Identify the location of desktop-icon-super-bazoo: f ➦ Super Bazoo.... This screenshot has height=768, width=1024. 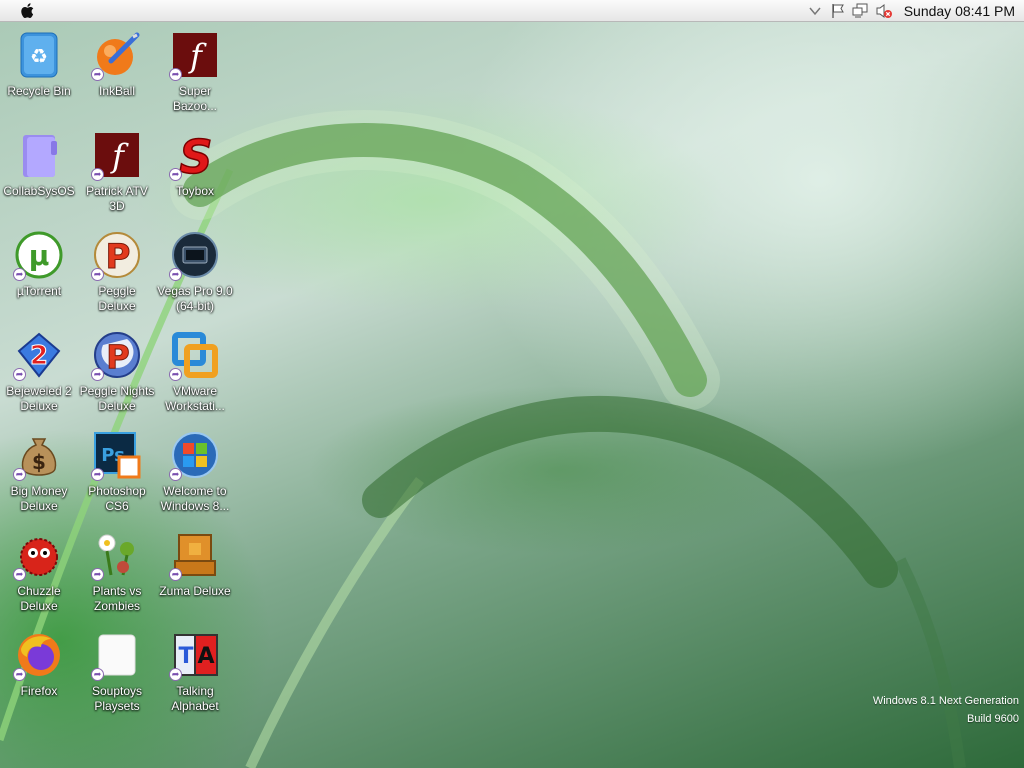
(195, 73).